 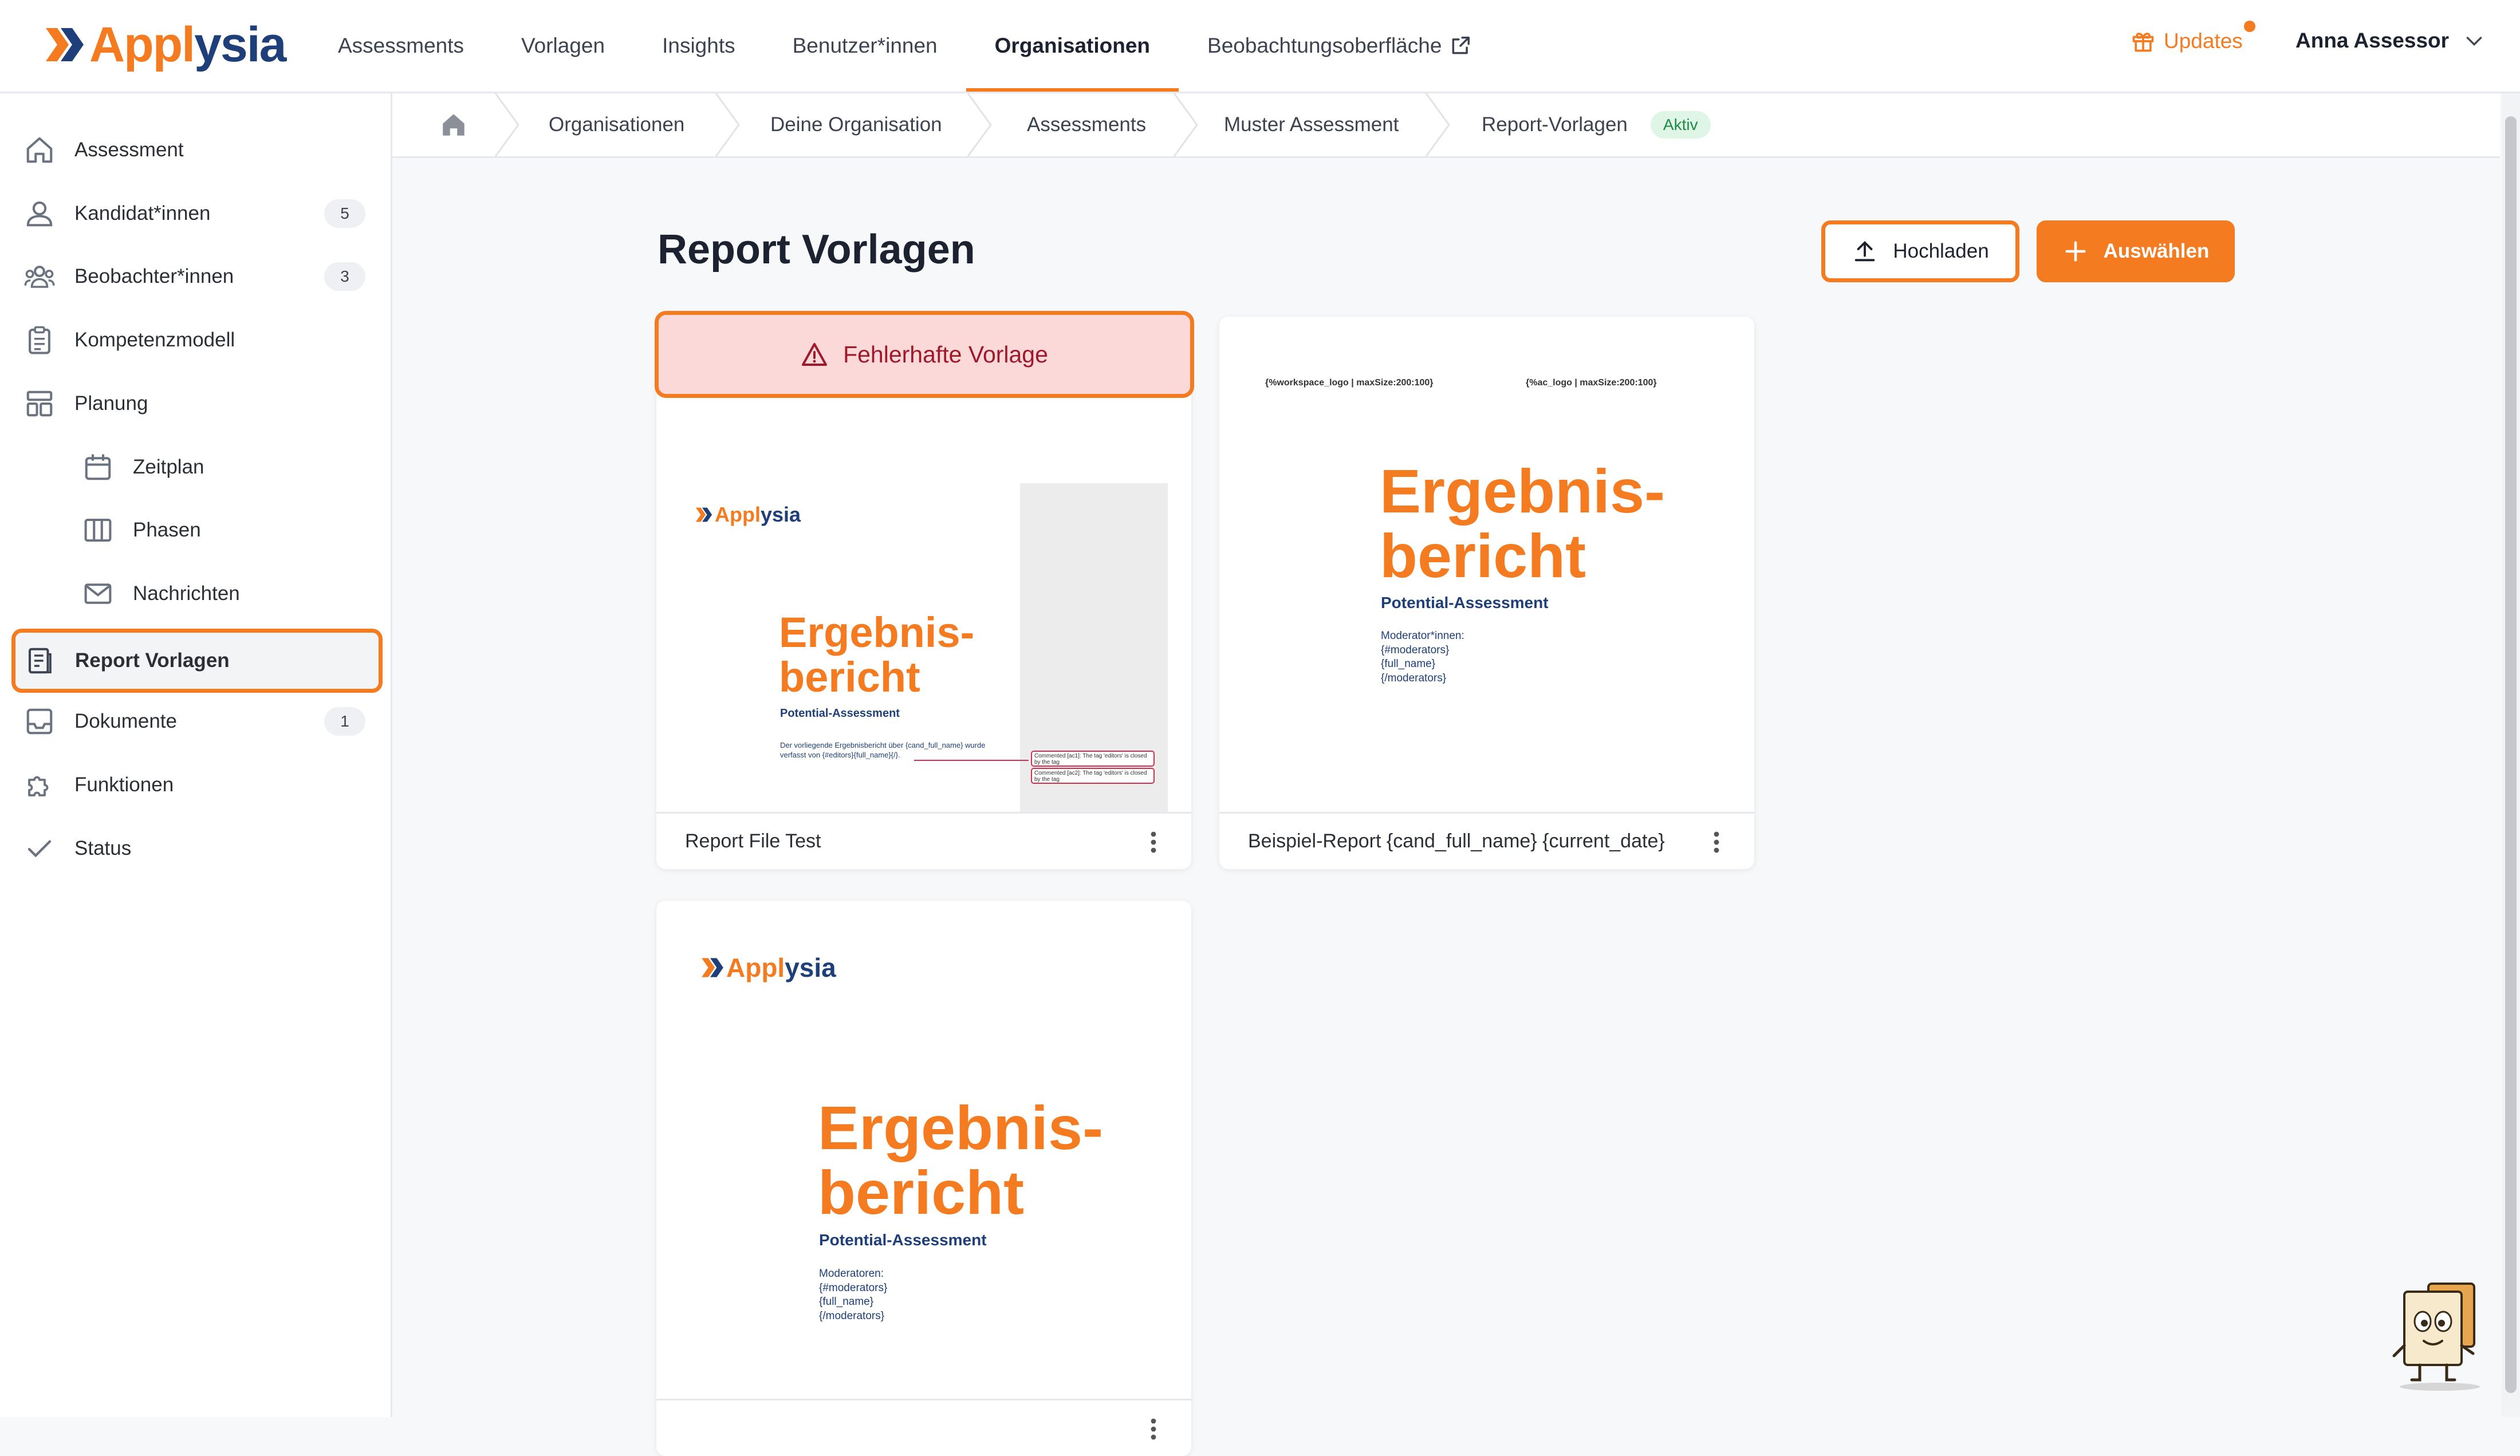 I want to click on card-footer, so click(x=924, y=1427).